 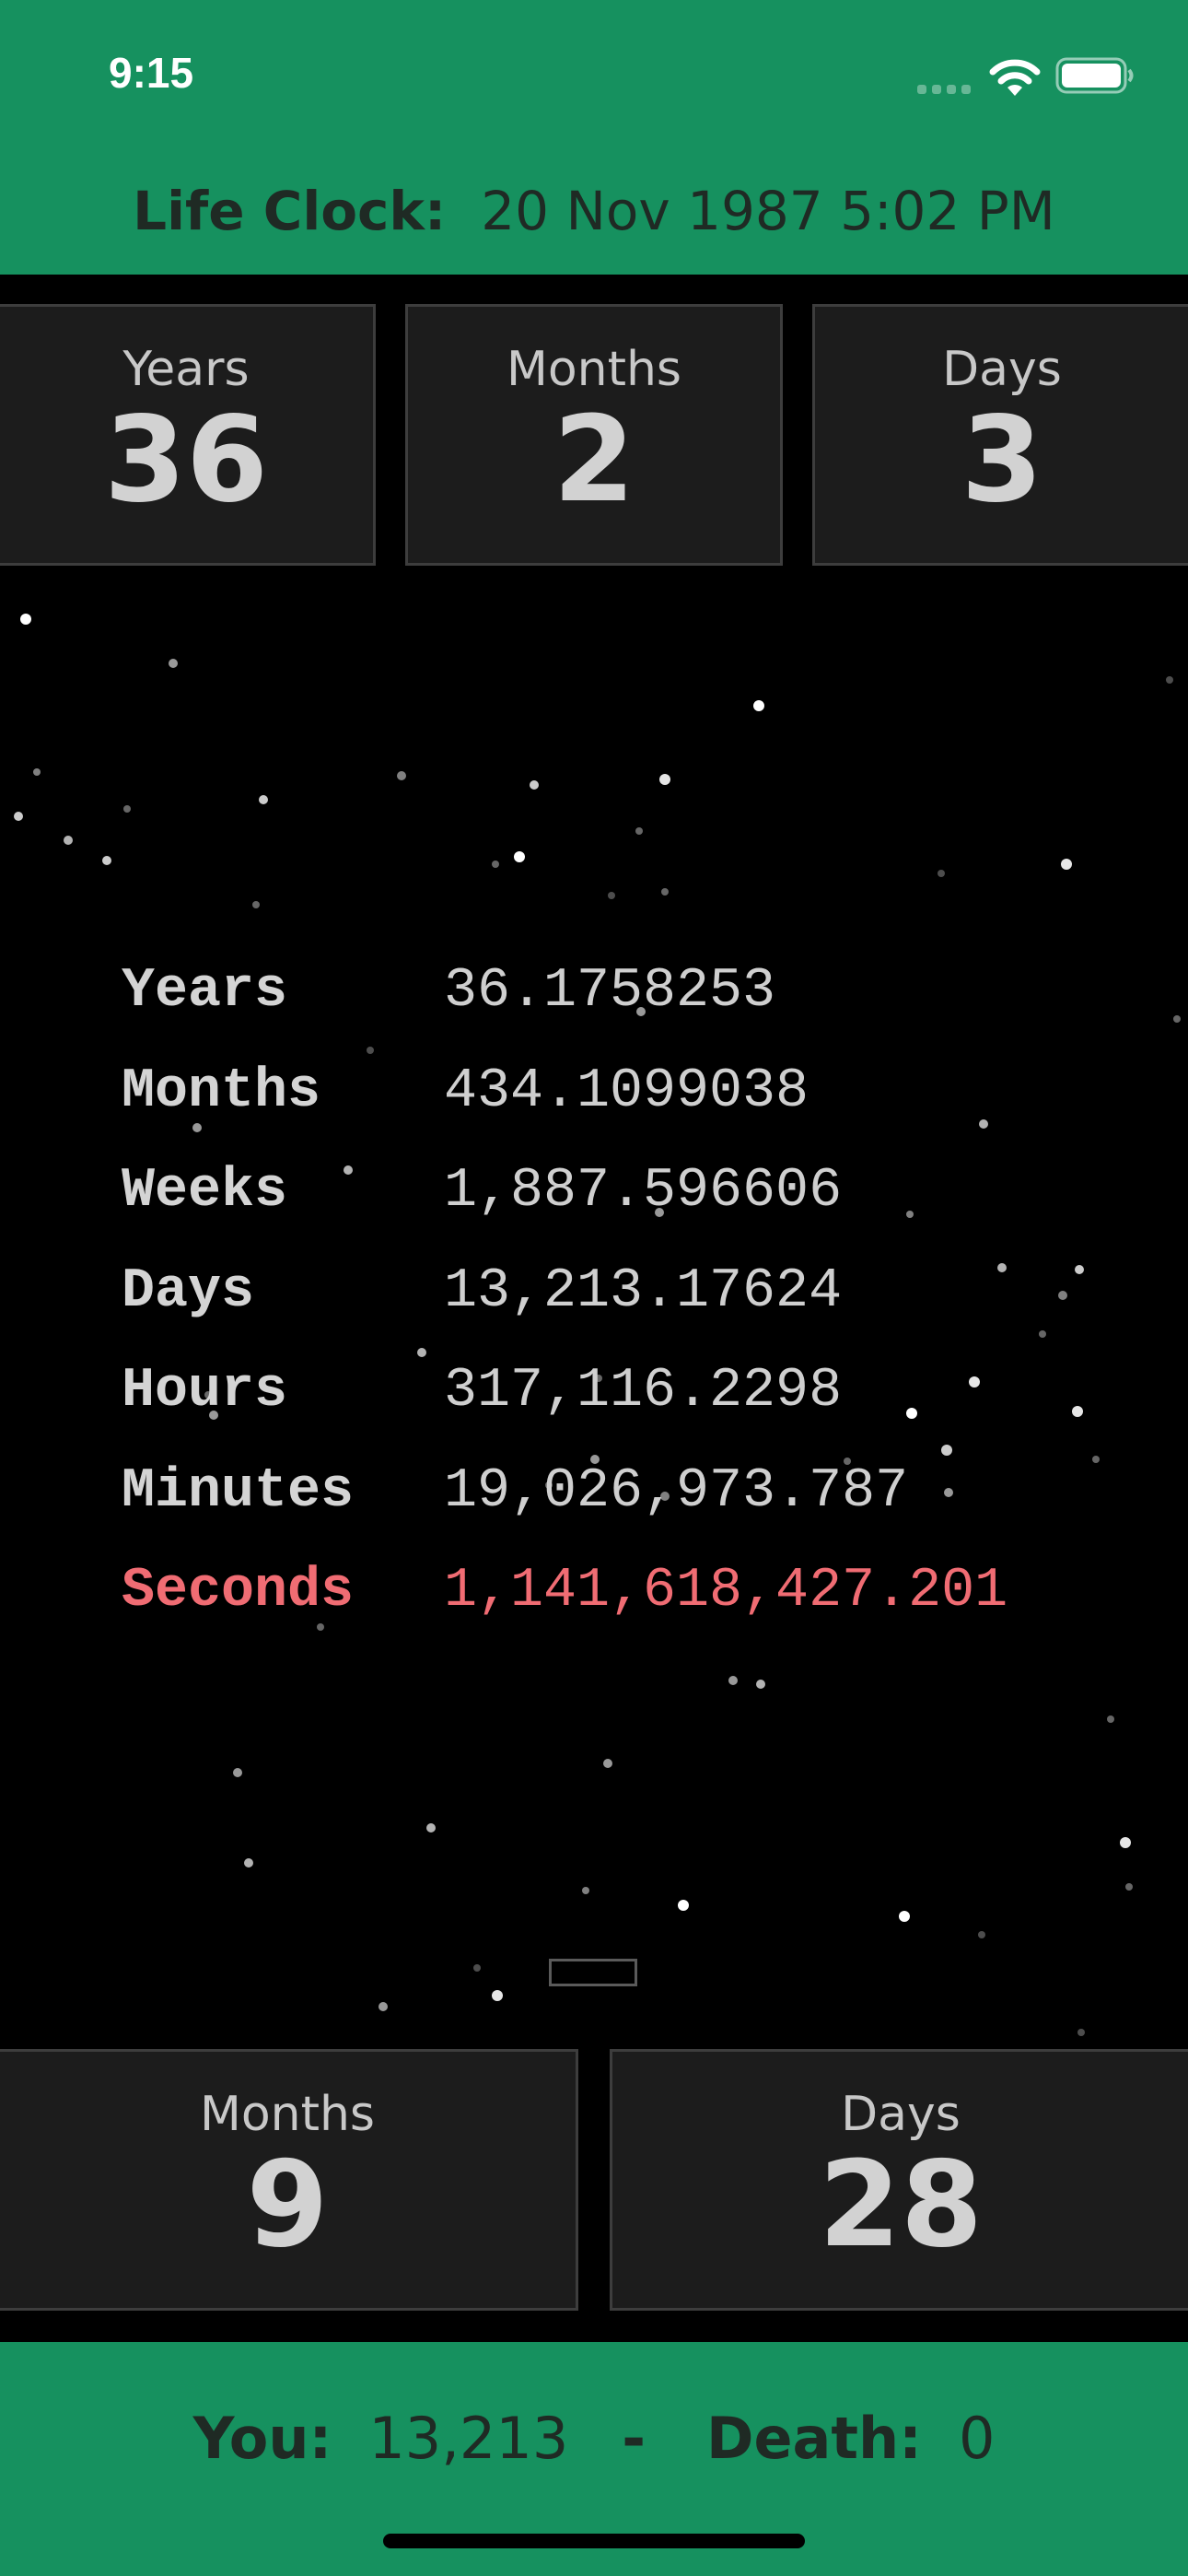 I want to click on battery-icon, so click(x=1094, y=75).